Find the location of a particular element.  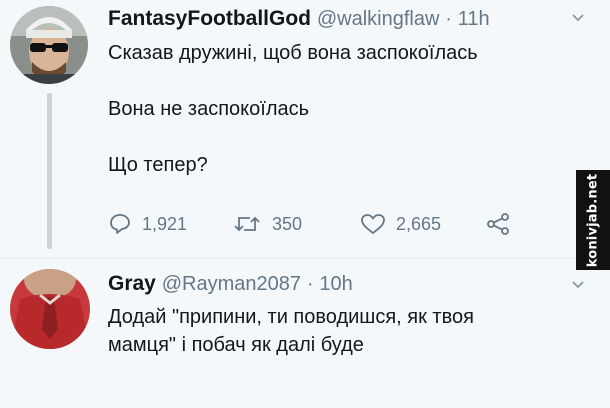

heart-icon is located at coordinates (373, 224).